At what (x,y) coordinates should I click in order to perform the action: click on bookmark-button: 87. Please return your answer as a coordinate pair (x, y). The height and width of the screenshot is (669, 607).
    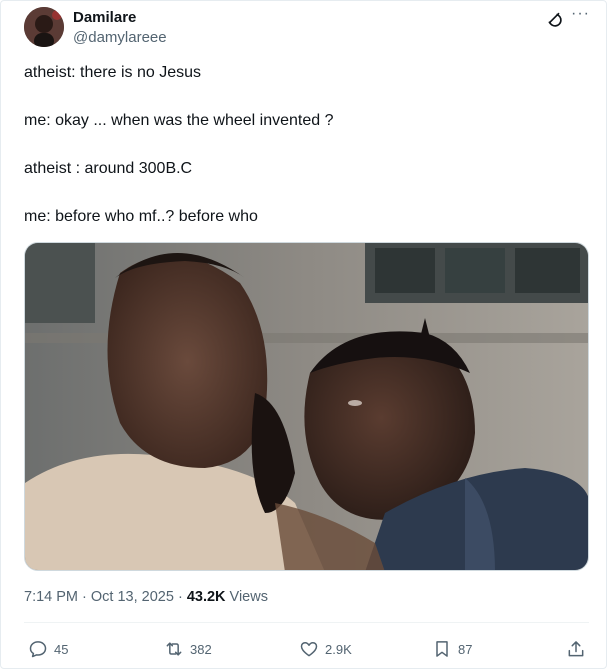
    Looking at the image, I should click on (452, 649).